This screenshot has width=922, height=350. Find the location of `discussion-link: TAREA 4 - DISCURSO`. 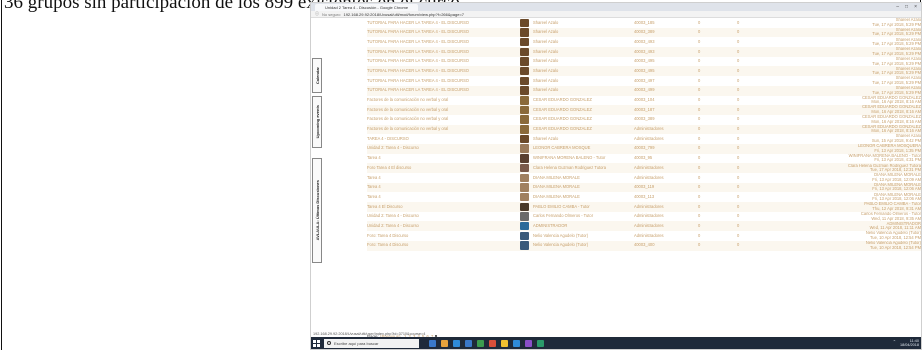

discussion-link: TAREA 4 - DISCURSO is located at coordinates (442, 138).